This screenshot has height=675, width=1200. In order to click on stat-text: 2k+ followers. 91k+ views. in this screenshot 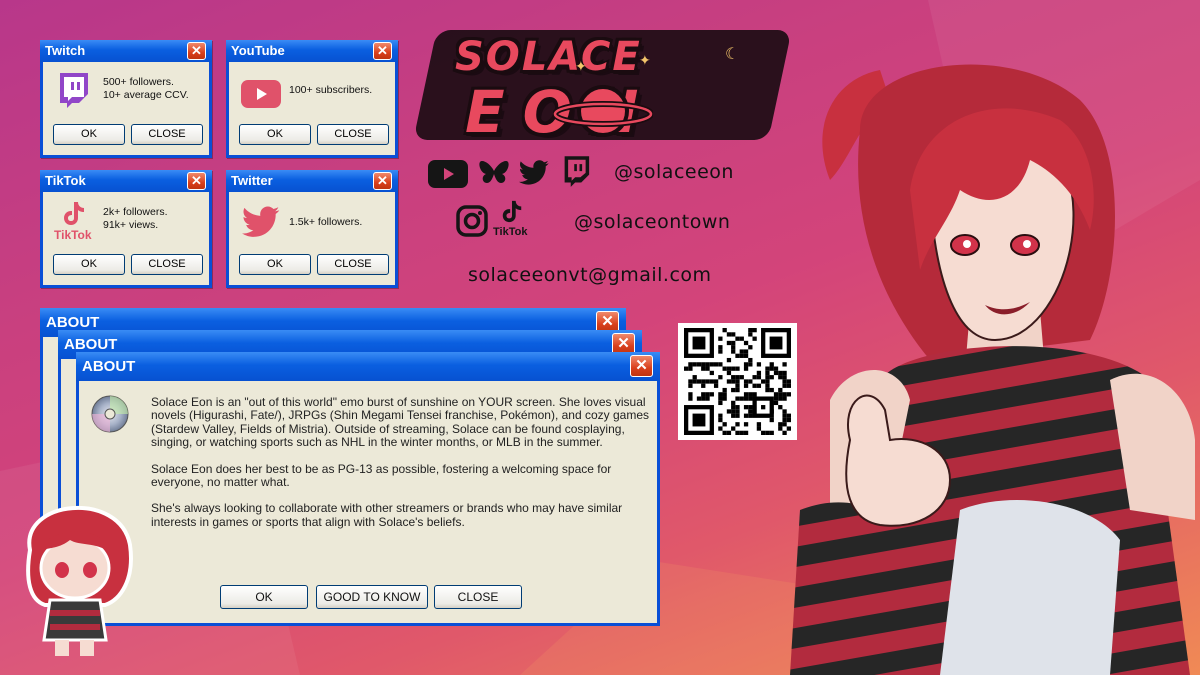, I will do `click(135, 218)`.